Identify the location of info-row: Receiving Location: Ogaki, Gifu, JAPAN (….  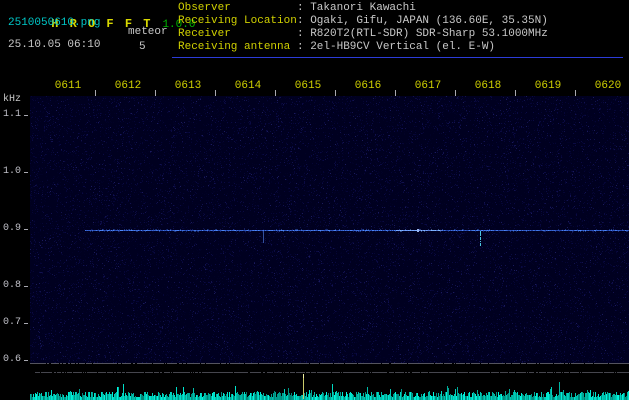
(363, 21).